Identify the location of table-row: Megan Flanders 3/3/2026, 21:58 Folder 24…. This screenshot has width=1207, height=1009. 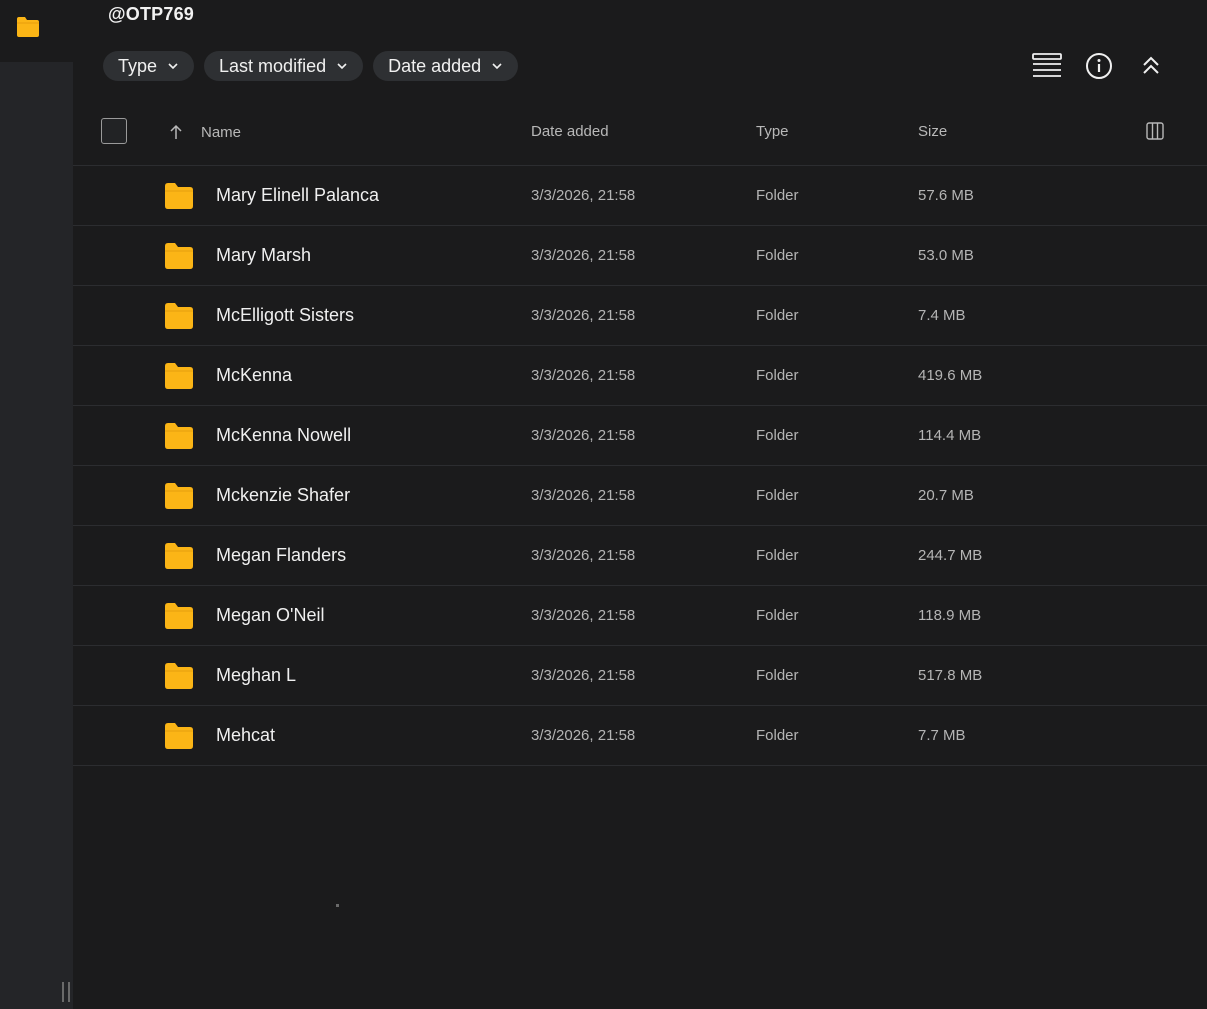
(640, 556).